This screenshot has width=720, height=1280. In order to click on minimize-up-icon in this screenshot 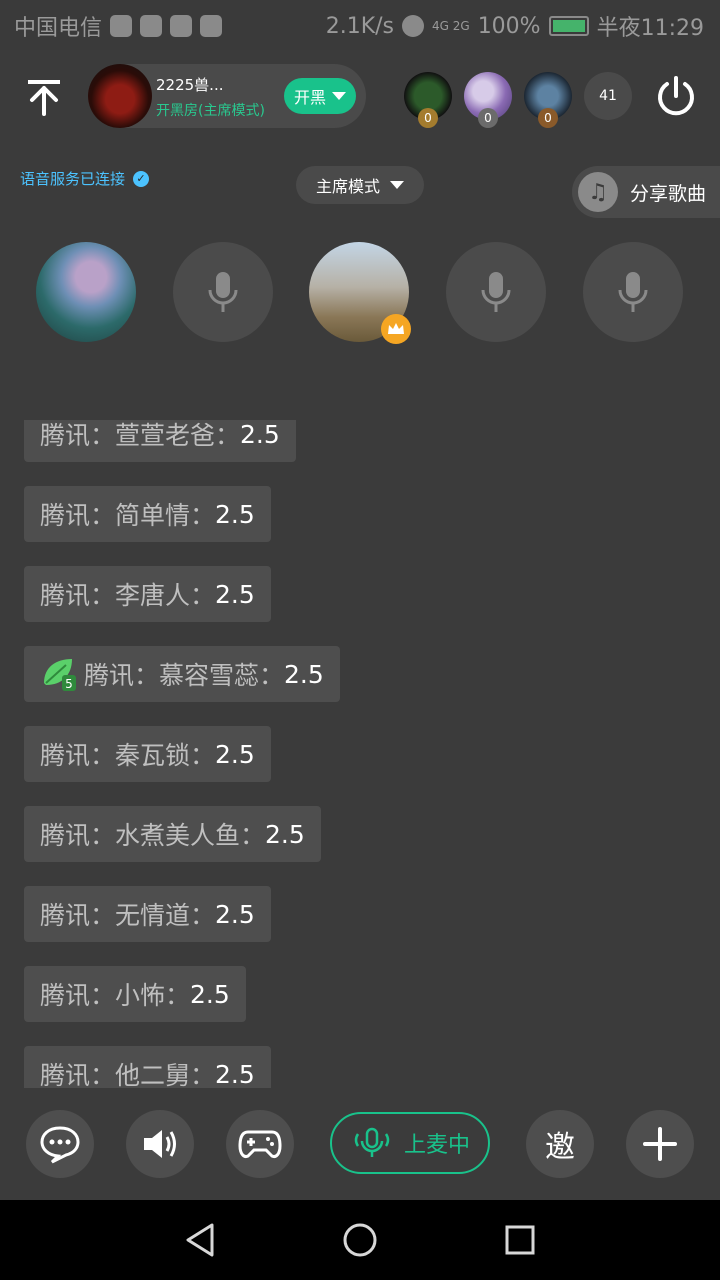, I will do `click(44, 96)`.